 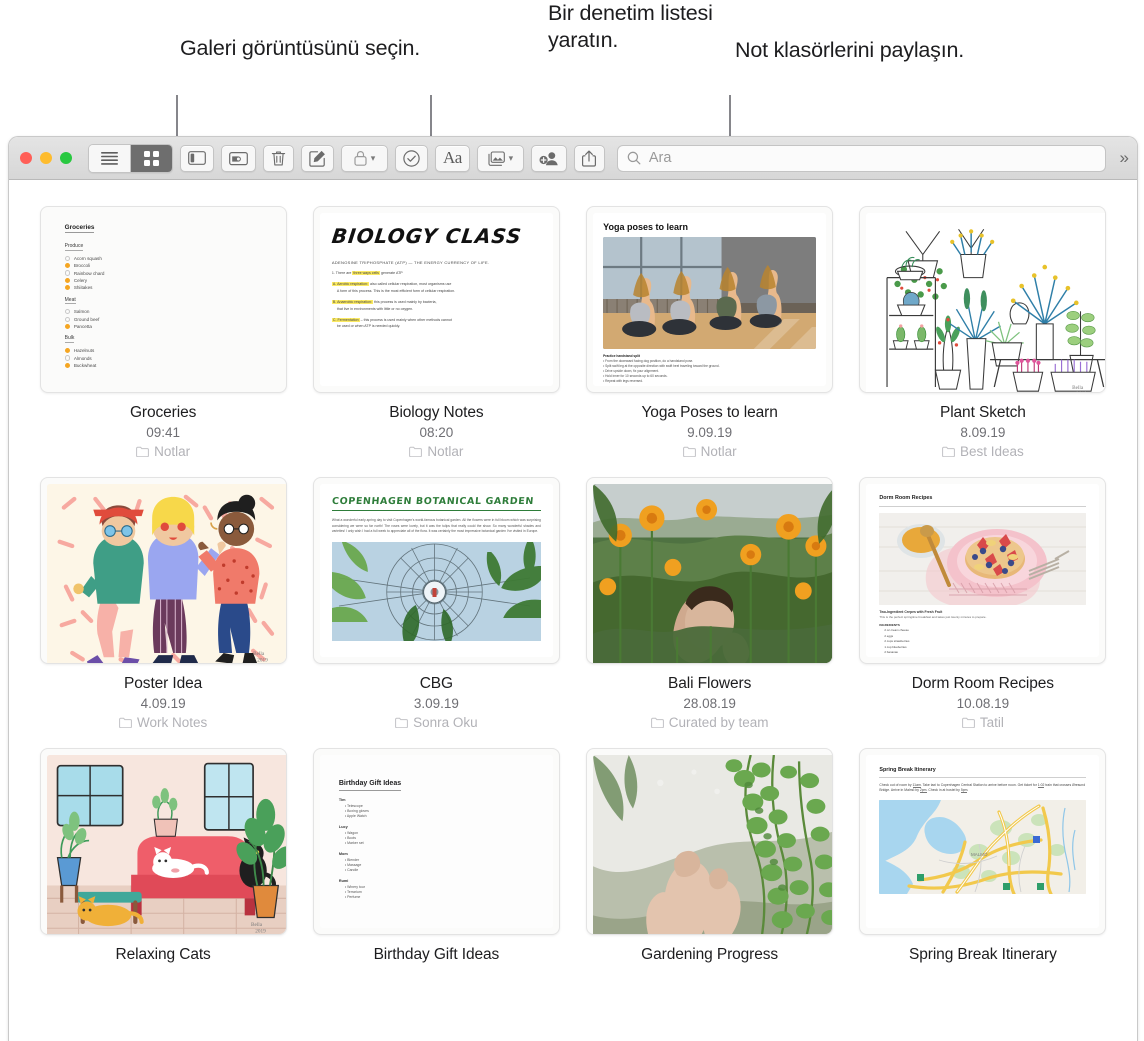 I want to click on note-title: Poster Idea, so click(x=163, y=683).